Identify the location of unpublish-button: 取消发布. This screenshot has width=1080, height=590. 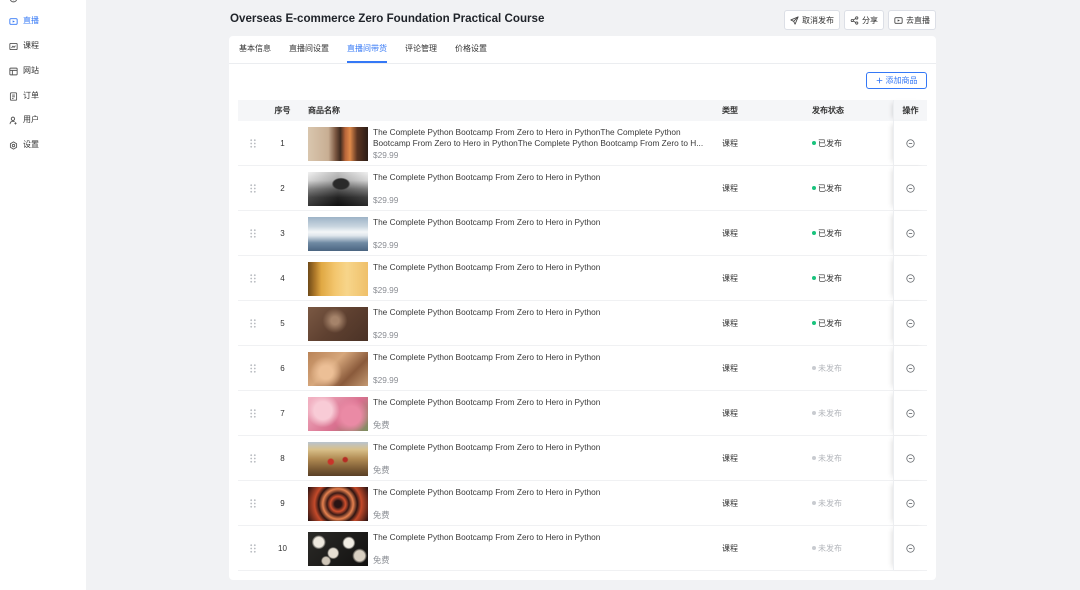
(812, 20).